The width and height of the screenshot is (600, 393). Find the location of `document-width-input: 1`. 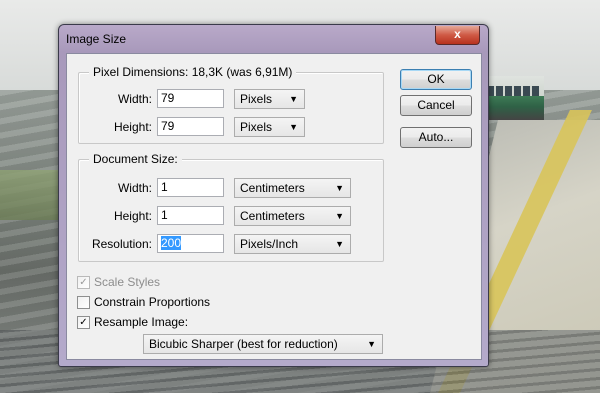

document-width-input: 1 is located at coordinates (190, 187).